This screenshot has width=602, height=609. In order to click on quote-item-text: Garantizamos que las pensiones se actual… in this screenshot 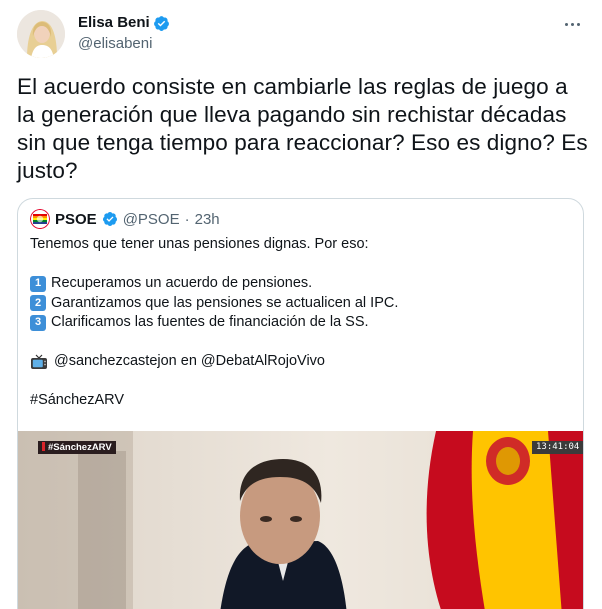, I will do `click(225, 302)`.